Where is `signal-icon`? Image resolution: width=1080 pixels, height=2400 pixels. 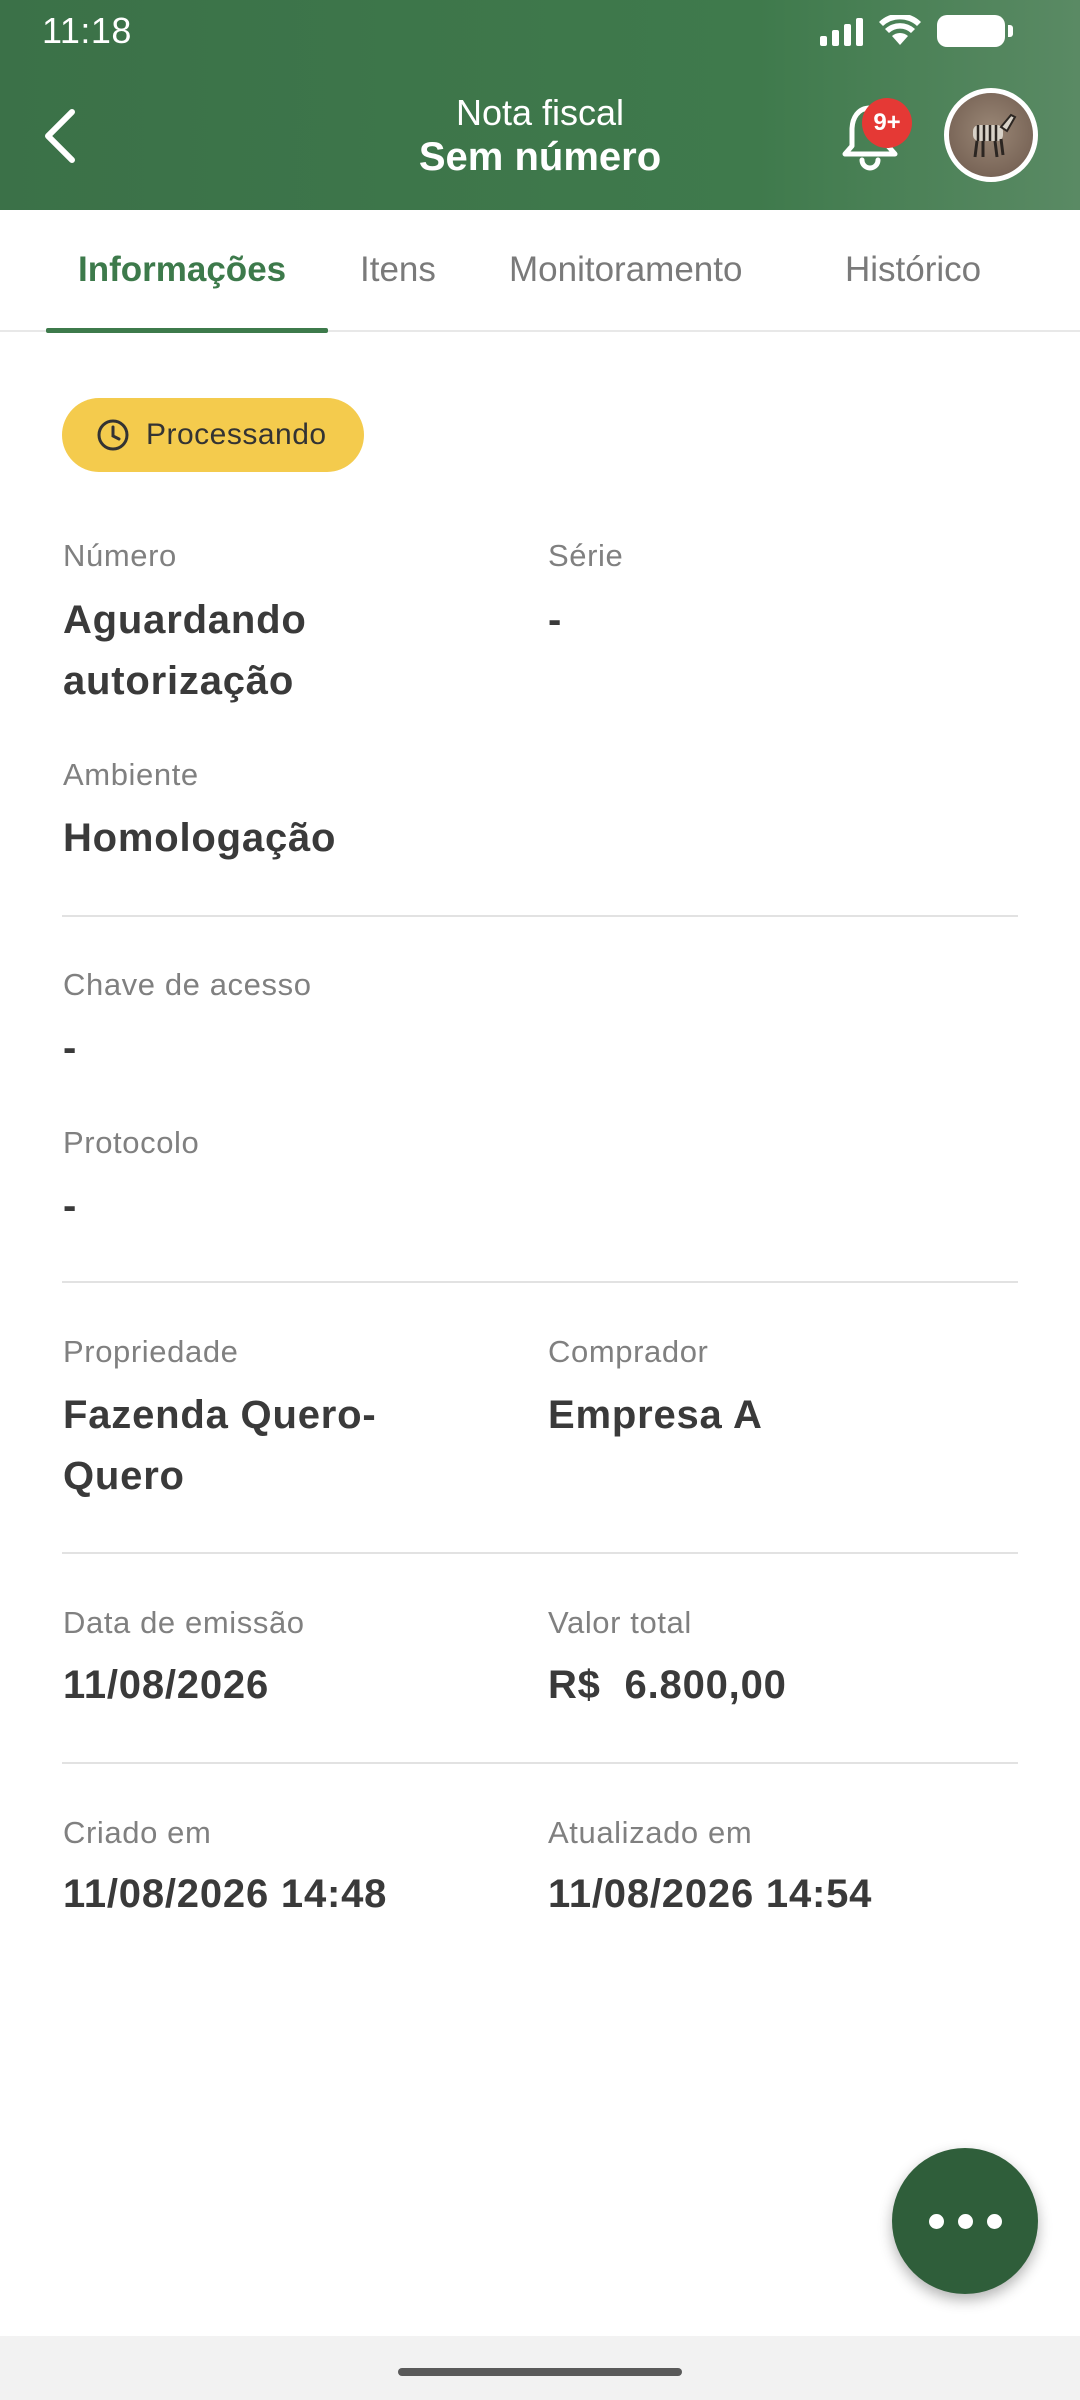 signal-icon is located at coordinates (841, 31).